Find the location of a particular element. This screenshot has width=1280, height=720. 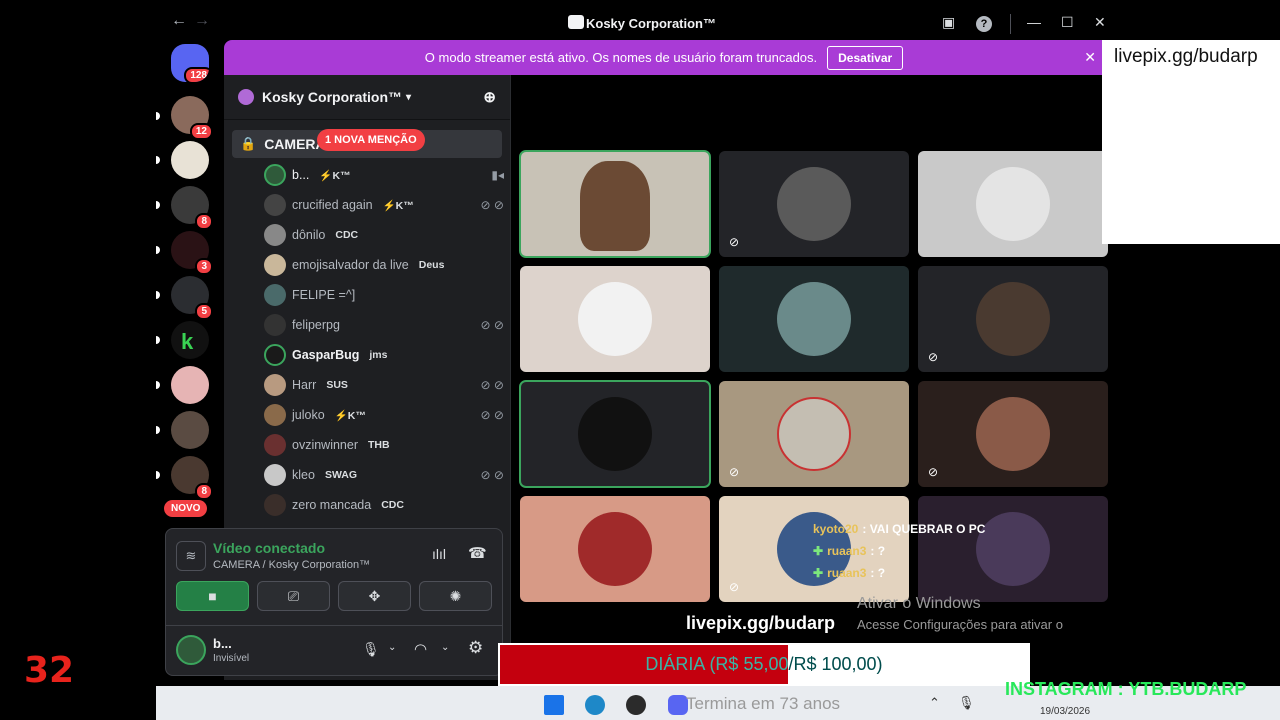

windows-start-icon is located at coordinates (554, 705).